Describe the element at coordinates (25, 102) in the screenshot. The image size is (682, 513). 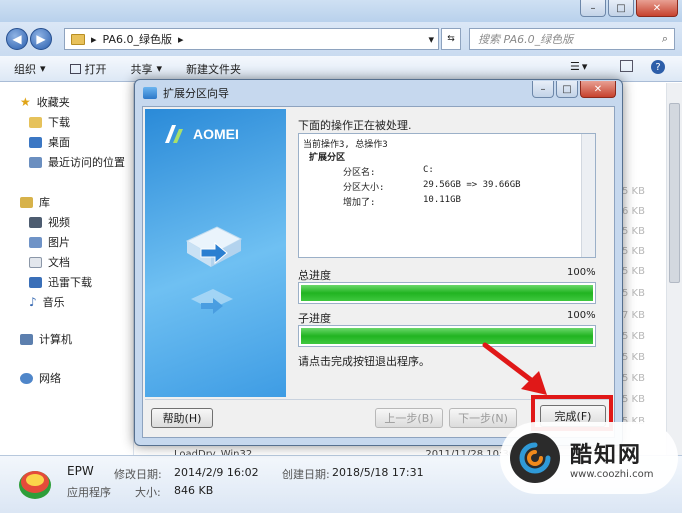
I see `star-icon: ★` at that location.